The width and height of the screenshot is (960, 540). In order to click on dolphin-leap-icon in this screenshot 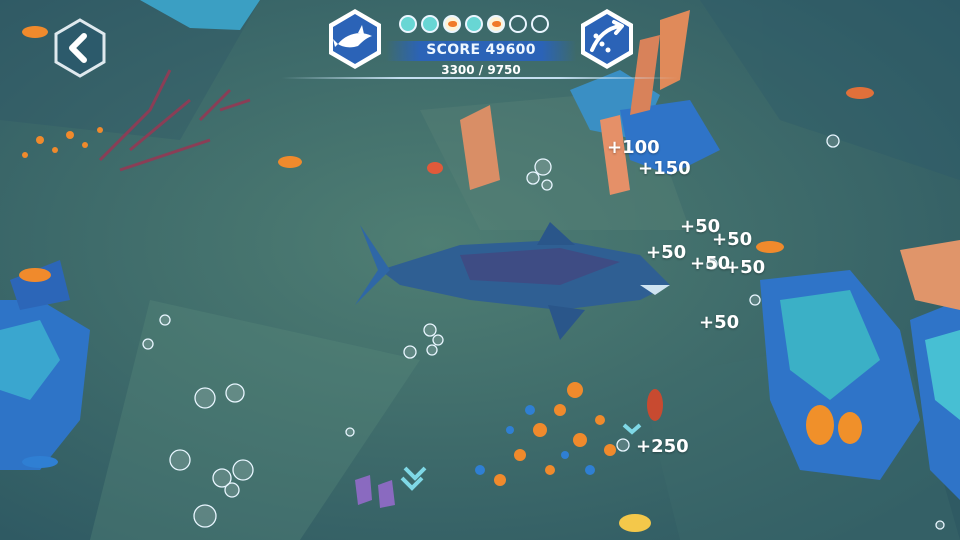, I will do `click(607, 39)`.